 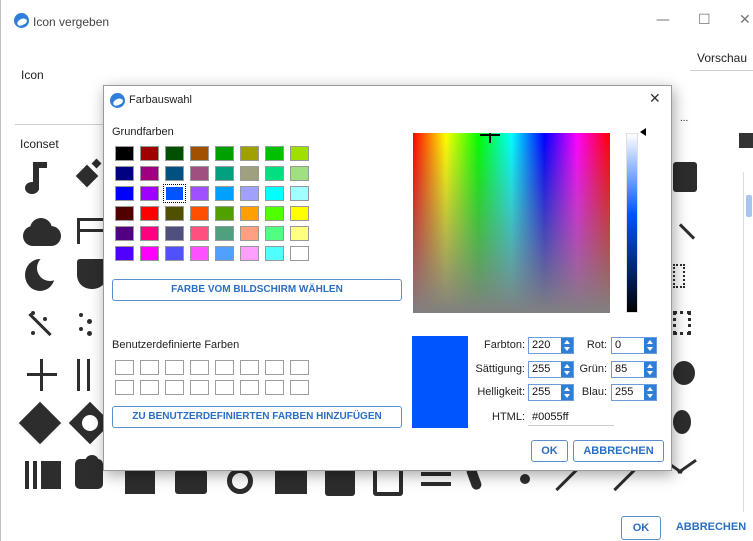 I want to click on ok-button: OK, so click(x=641, y=528).